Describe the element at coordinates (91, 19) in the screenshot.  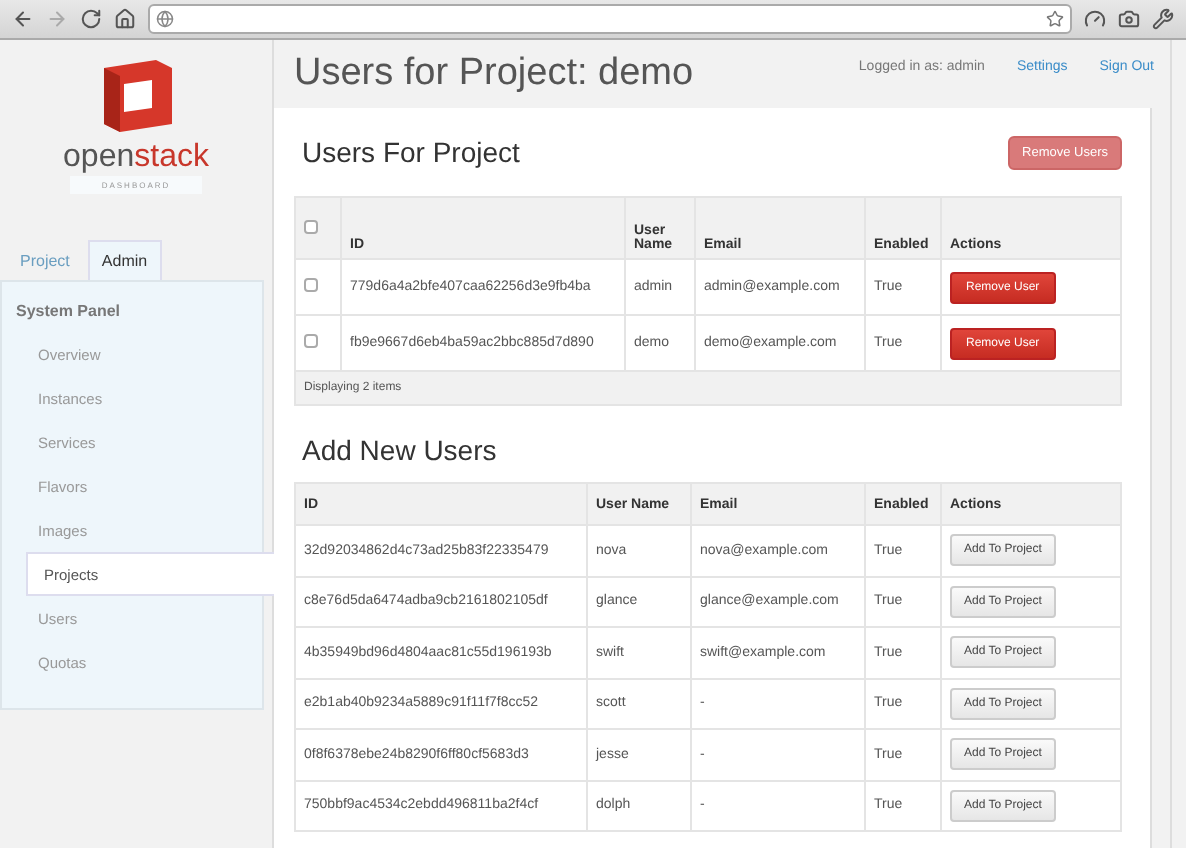
I see `reload-icon` at that location.